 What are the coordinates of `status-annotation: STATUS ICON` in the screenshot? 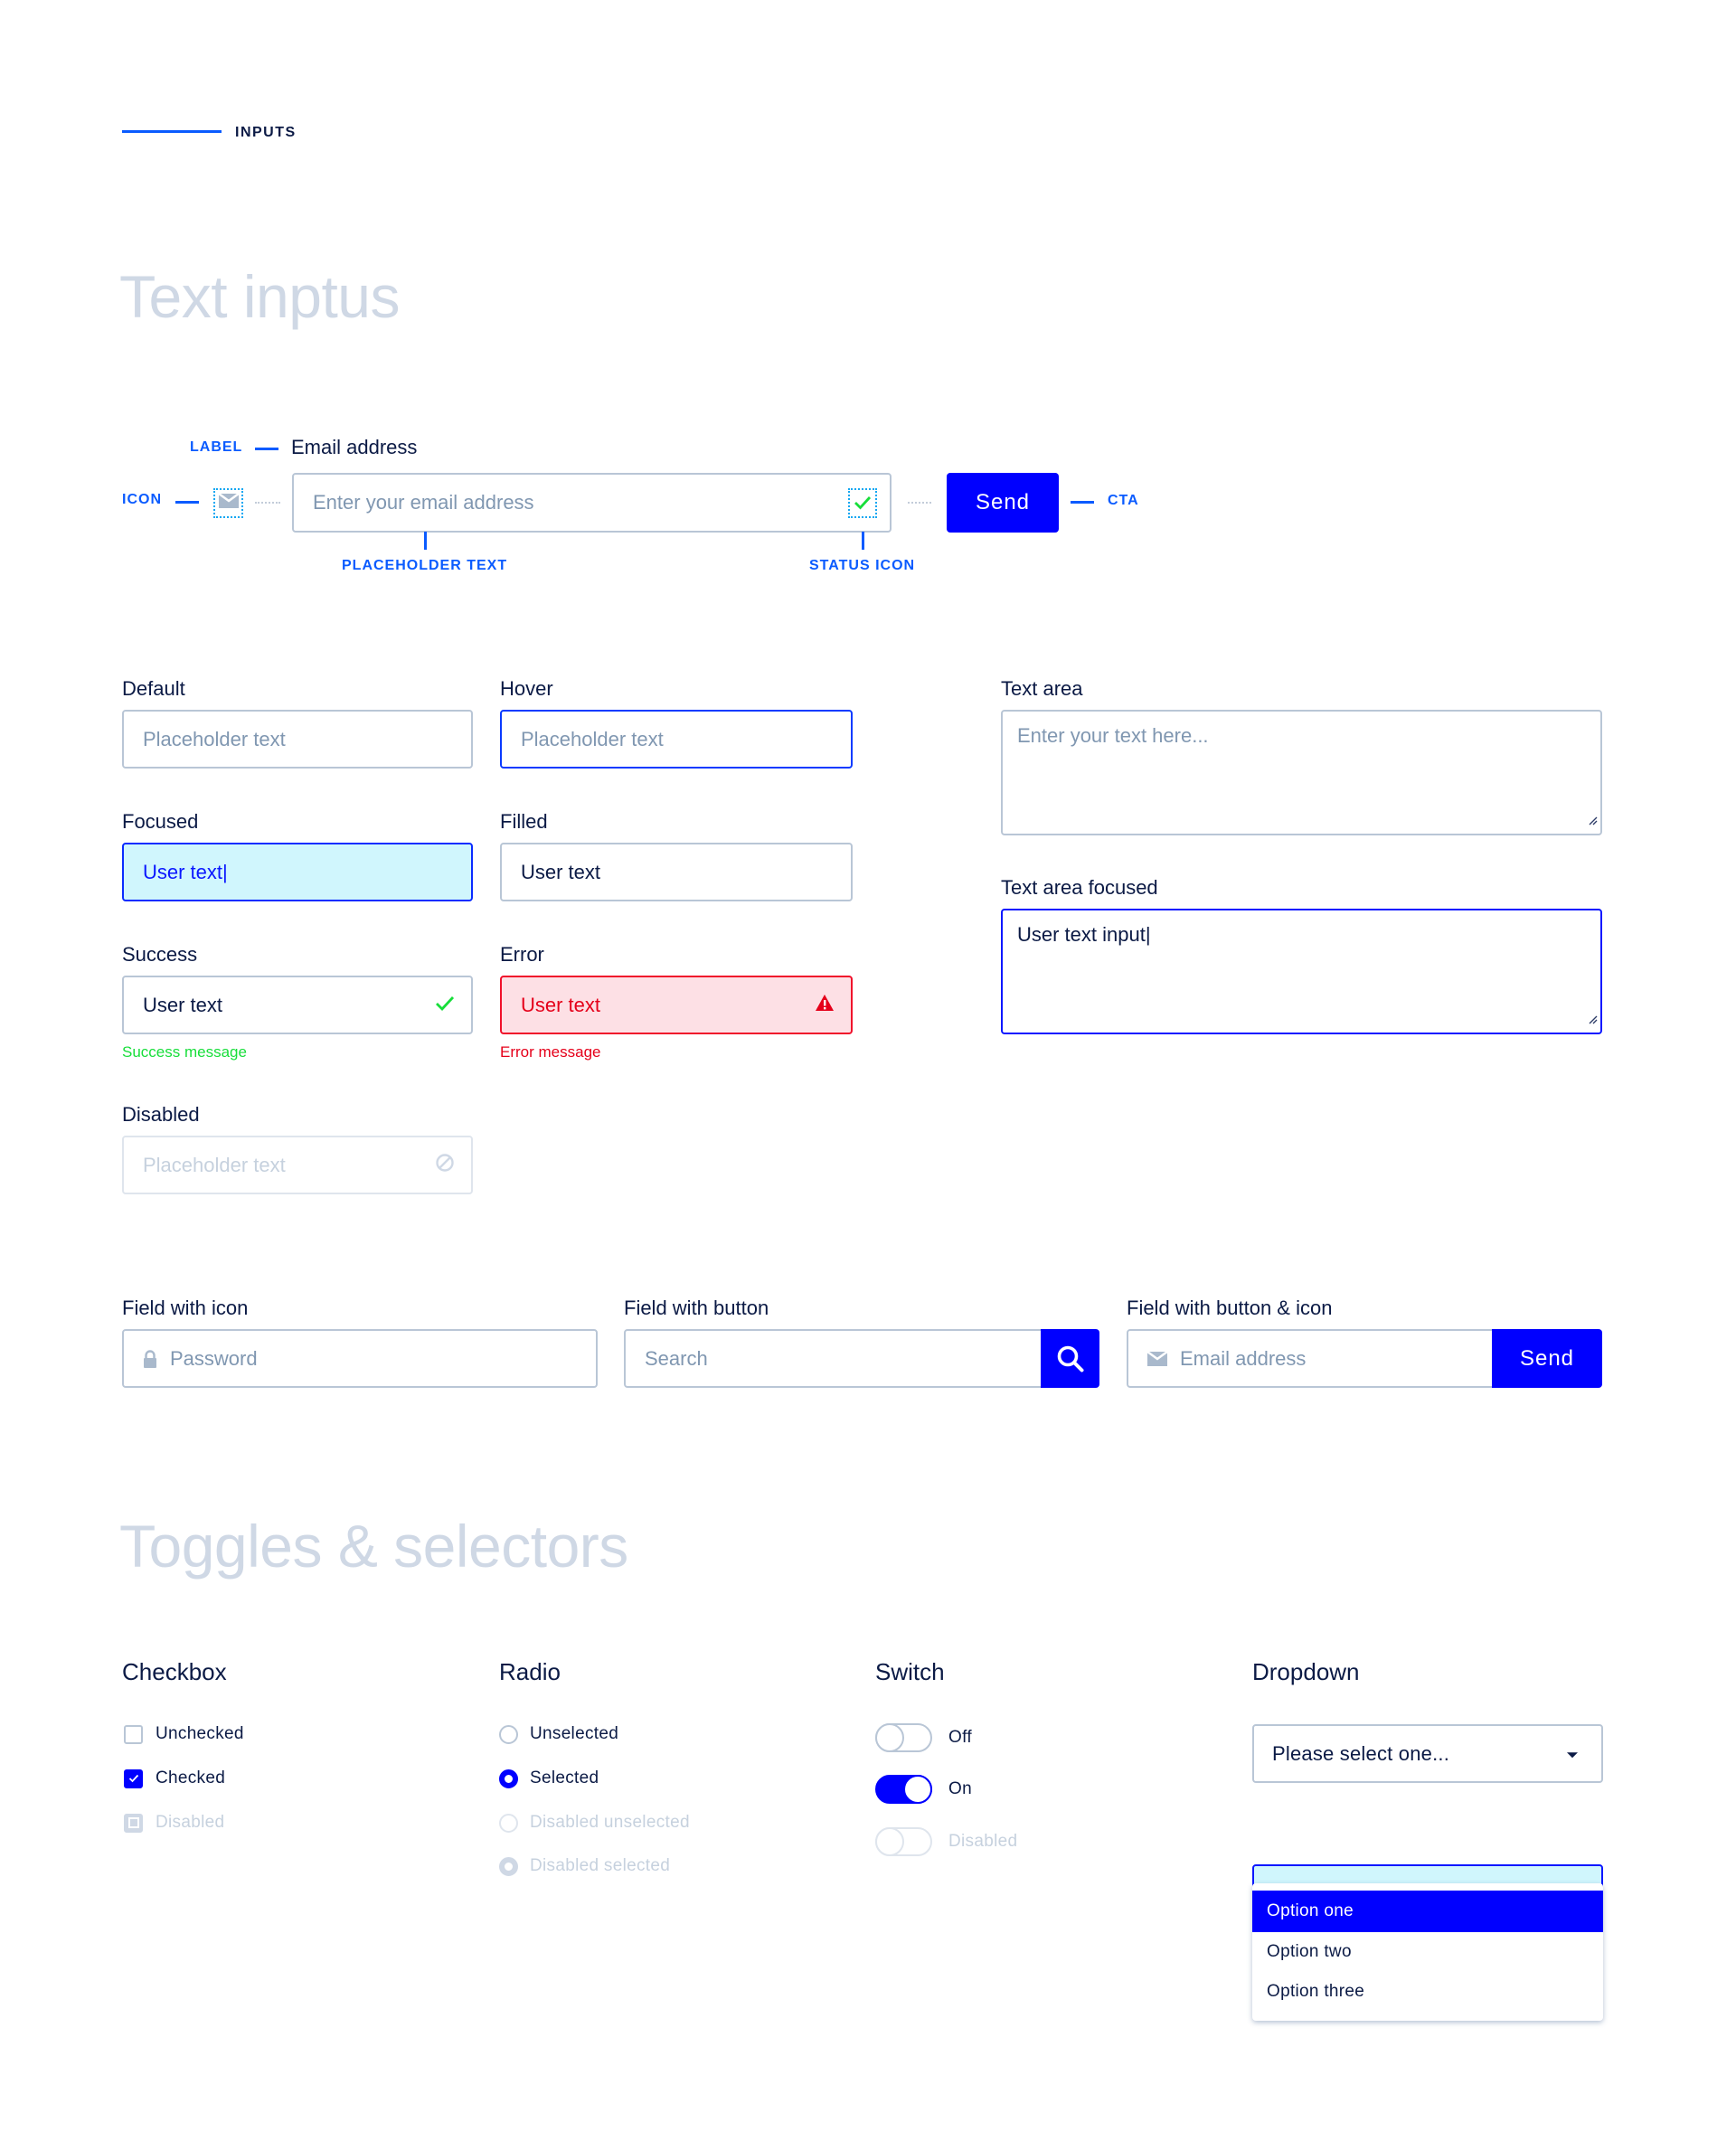 It's located at (863, 565).